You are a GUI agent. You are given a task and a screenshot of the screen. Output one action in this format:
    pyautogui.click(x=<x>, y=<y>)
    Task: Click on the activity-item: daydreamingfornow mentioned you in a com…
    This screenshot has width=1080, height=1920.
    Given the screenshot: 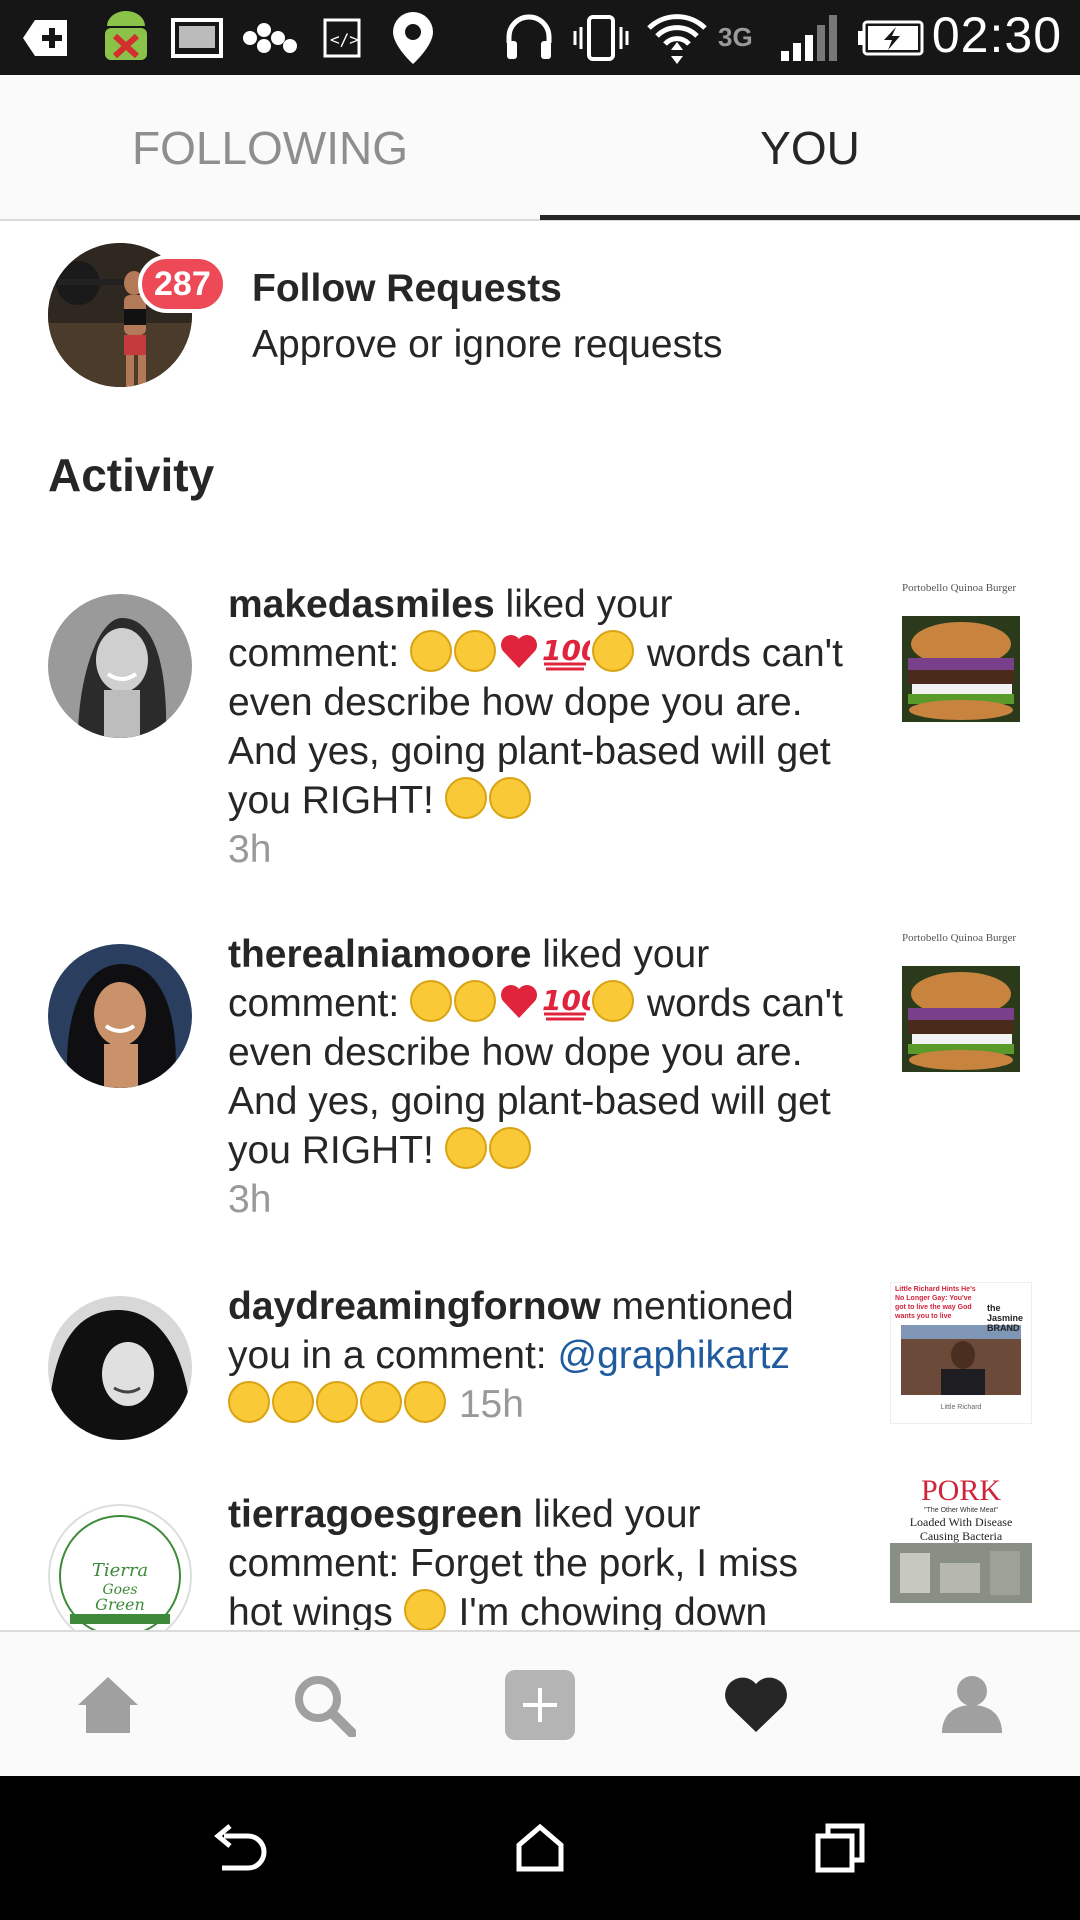 What is the action you would take?
    pyautogui.click(x=540, y=1372)
    